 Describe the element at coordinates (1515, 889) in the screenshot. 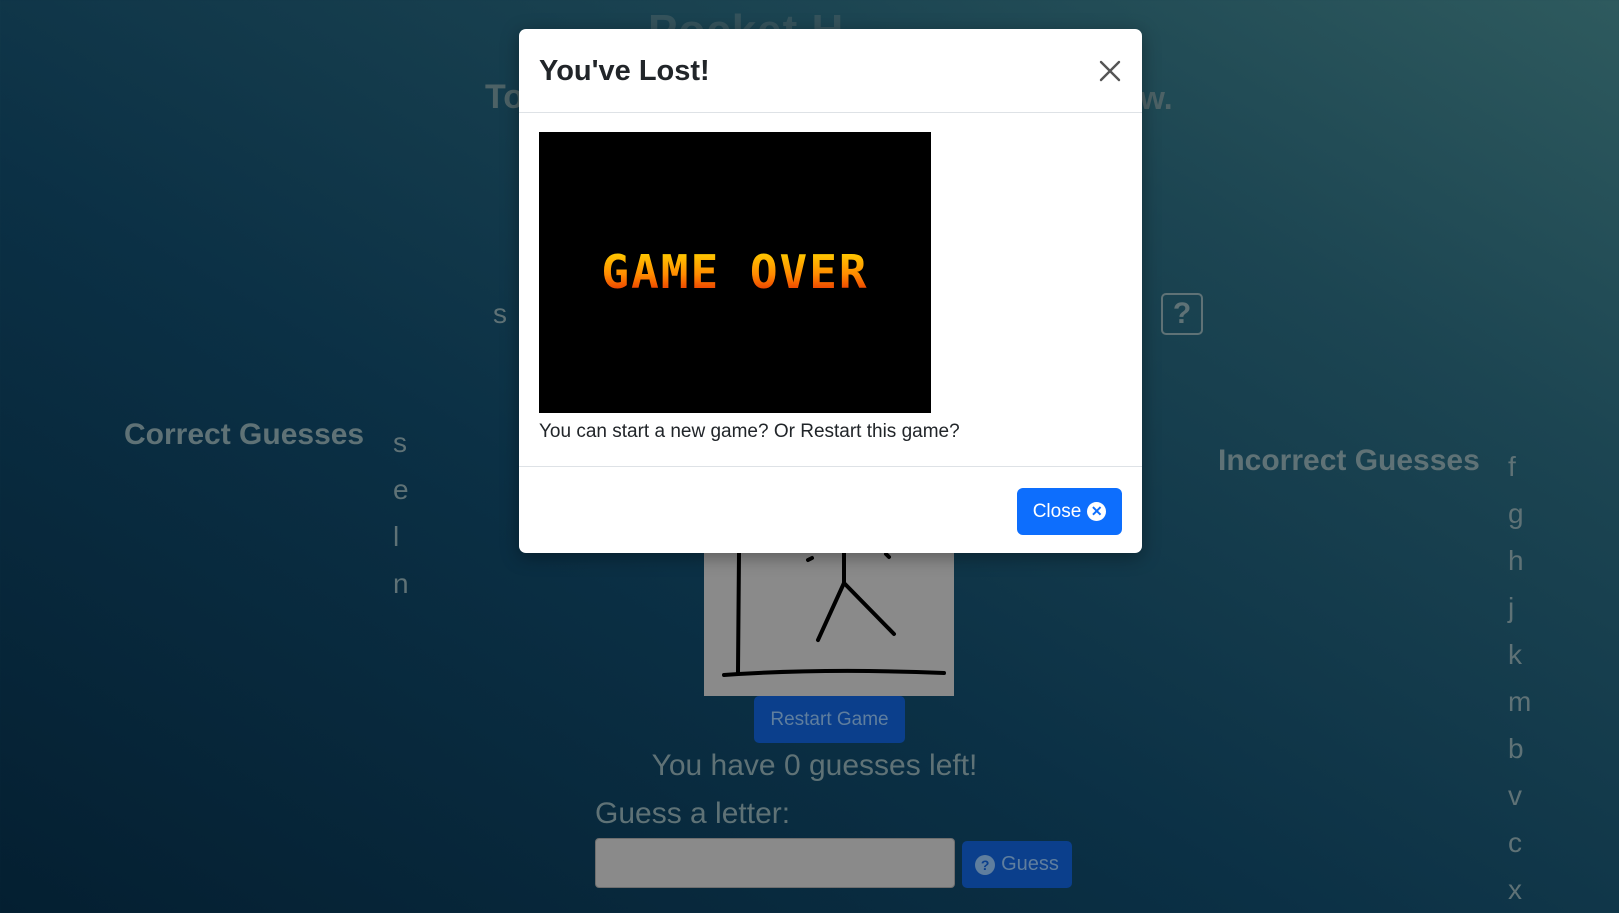

I see `incorrect-guess-item: x` at that location.